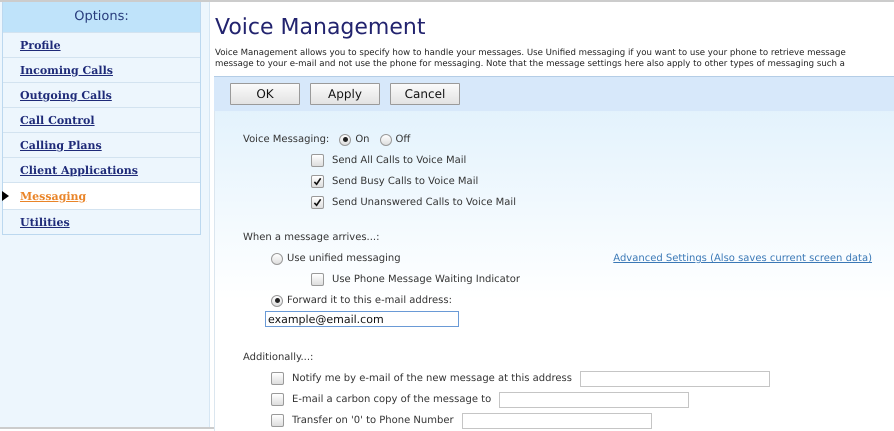 Image resolution: width=894 pixels, height=431 pixels. What do you see at coordinates (278, 357) in the screenshot?
I see `section-label: Additionally...:` at bounding box center [278, 357].